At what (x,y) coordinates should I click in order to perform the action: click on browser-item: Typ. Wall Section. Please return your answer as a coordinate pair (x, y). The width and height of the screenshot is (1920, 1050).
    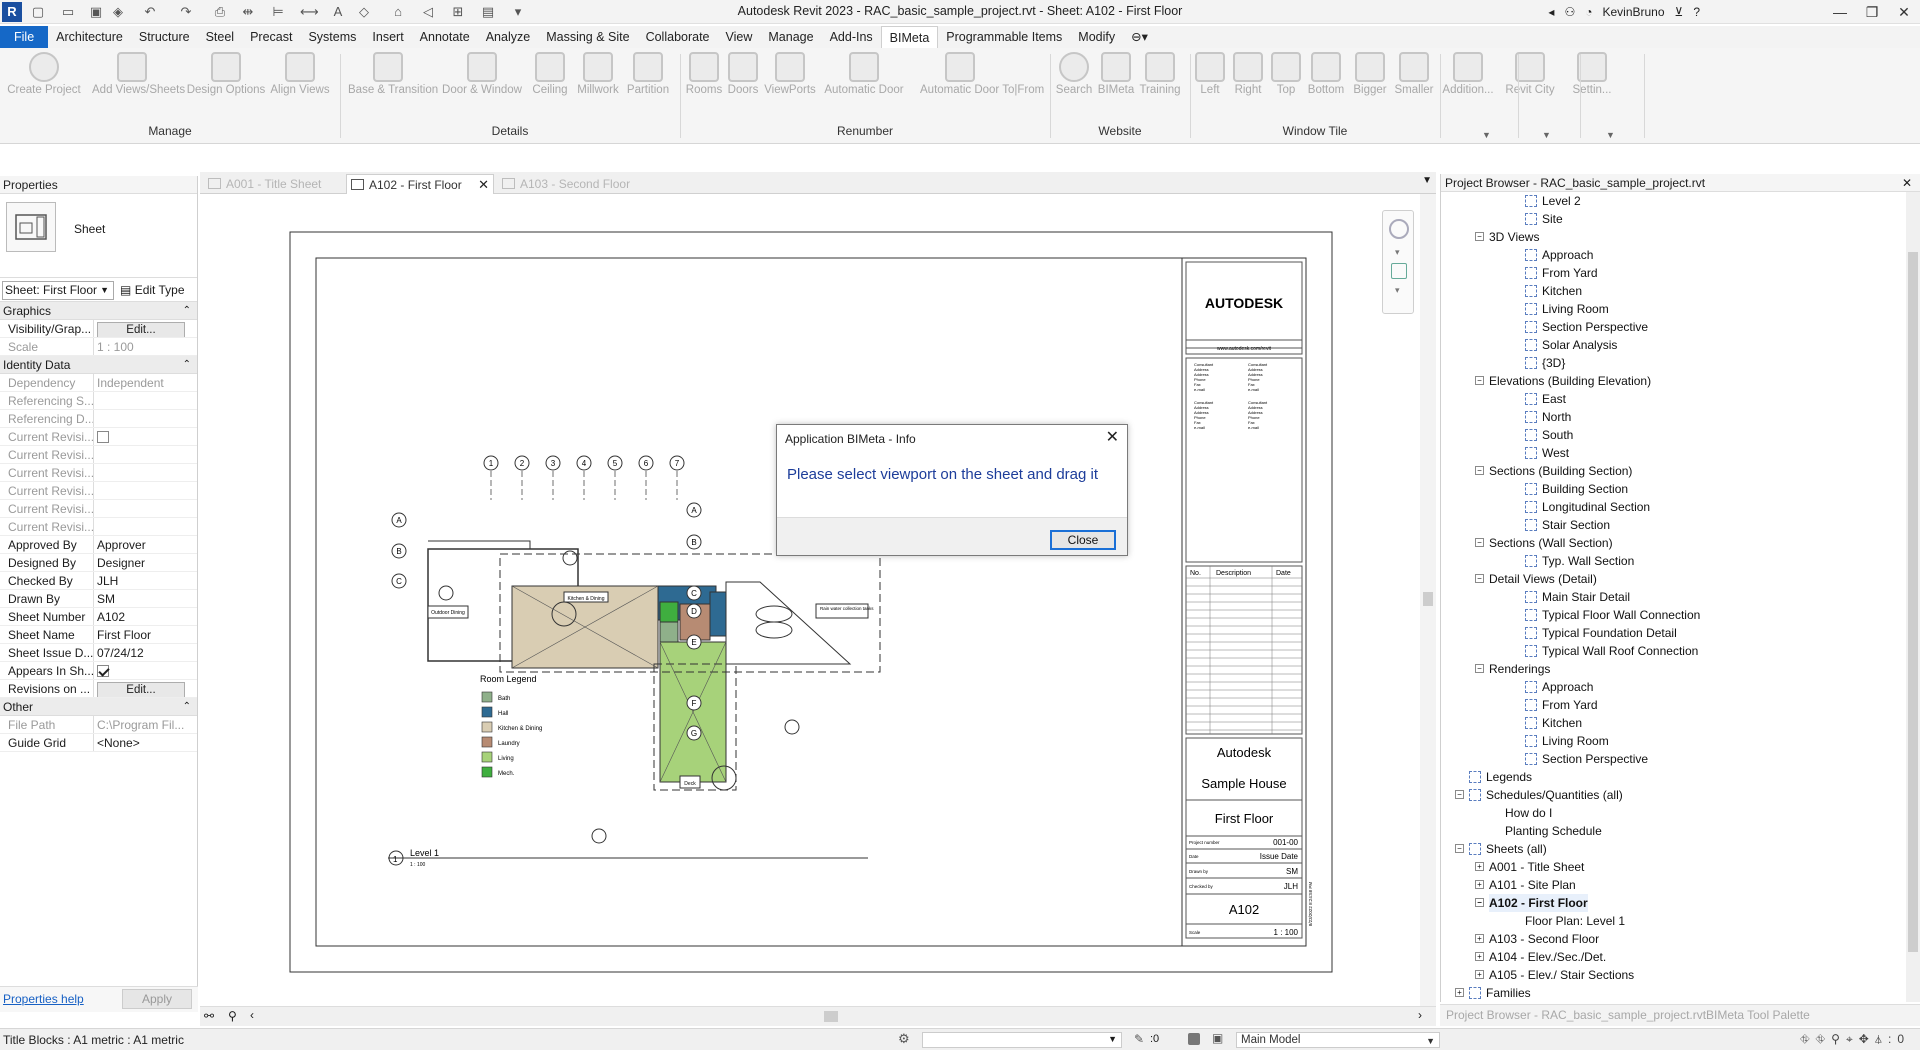
    Looking at the image, I should click on (1579, 561).